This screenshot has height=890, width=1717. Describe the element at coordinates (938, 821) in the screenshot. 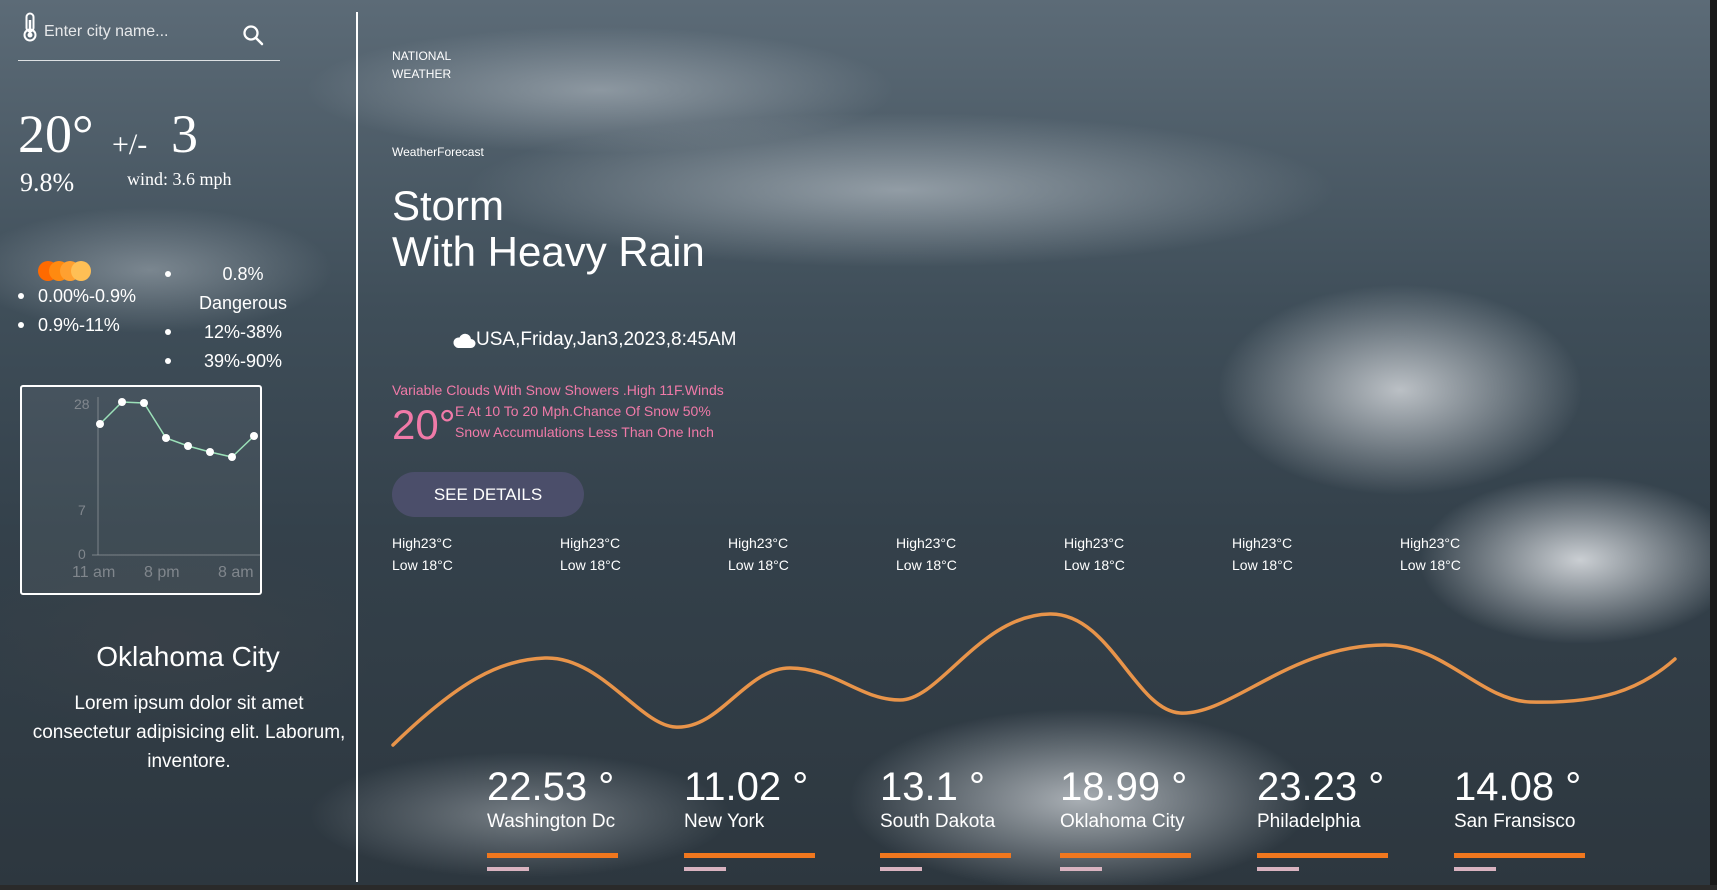

I see `city-name: South Dakota` at that location.